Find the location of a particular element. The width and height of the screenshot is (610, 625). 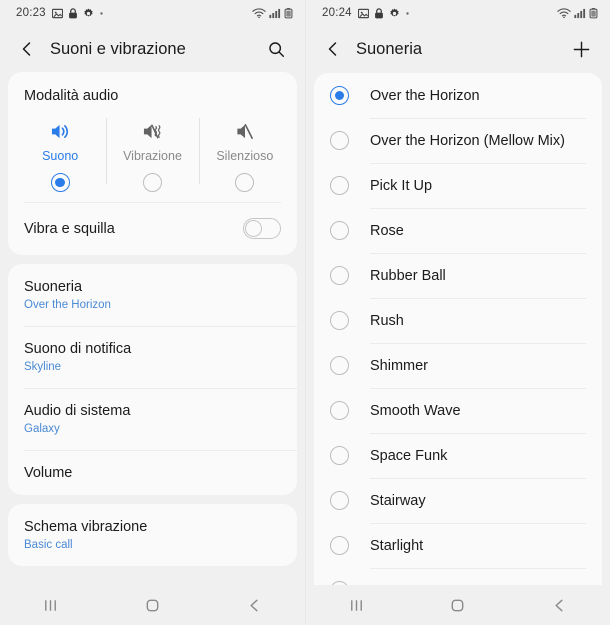

list-item: Rose is located at coordinates (458, 230).